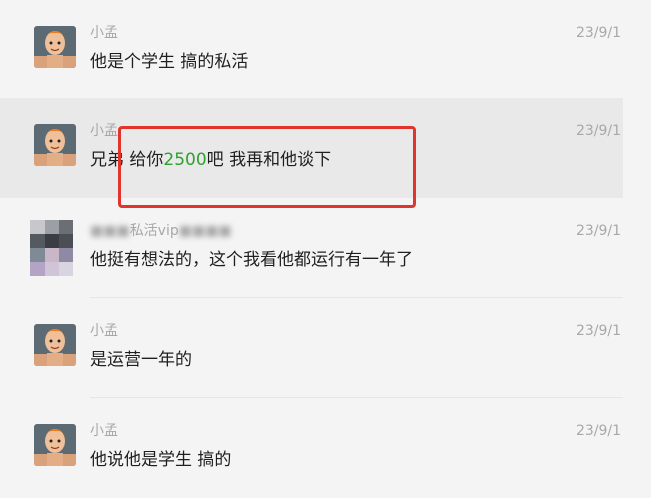 Image resolution: width=651 pixels, height=498 pixels. I want to click on blurred-name-suffix: ■■■■, so click(205, 231).